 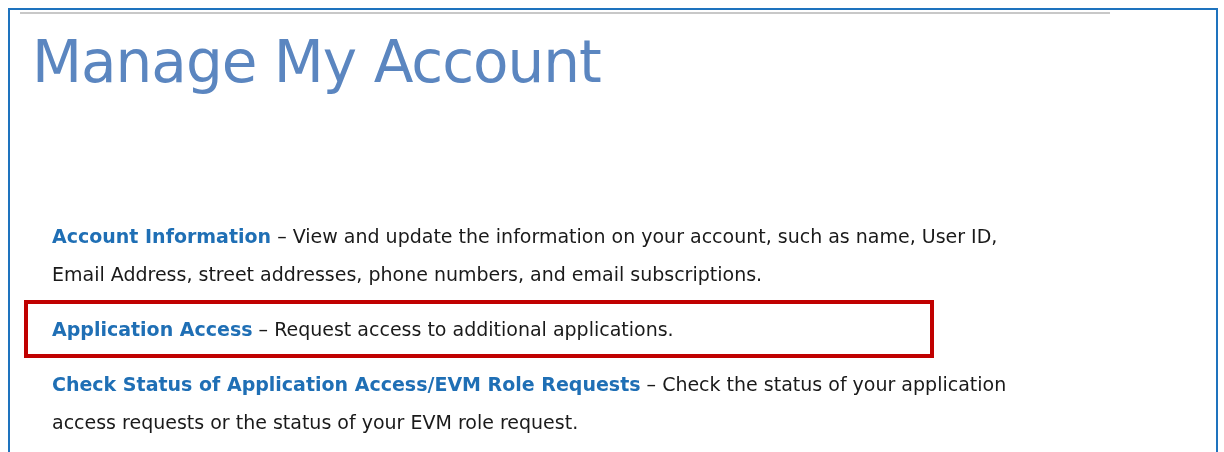 What do you see at coordinates (346, 384) in the screenshot?
I see `item-link: Check Status of Application Access/EVM Role Requests` at bounding box center [346, 384].